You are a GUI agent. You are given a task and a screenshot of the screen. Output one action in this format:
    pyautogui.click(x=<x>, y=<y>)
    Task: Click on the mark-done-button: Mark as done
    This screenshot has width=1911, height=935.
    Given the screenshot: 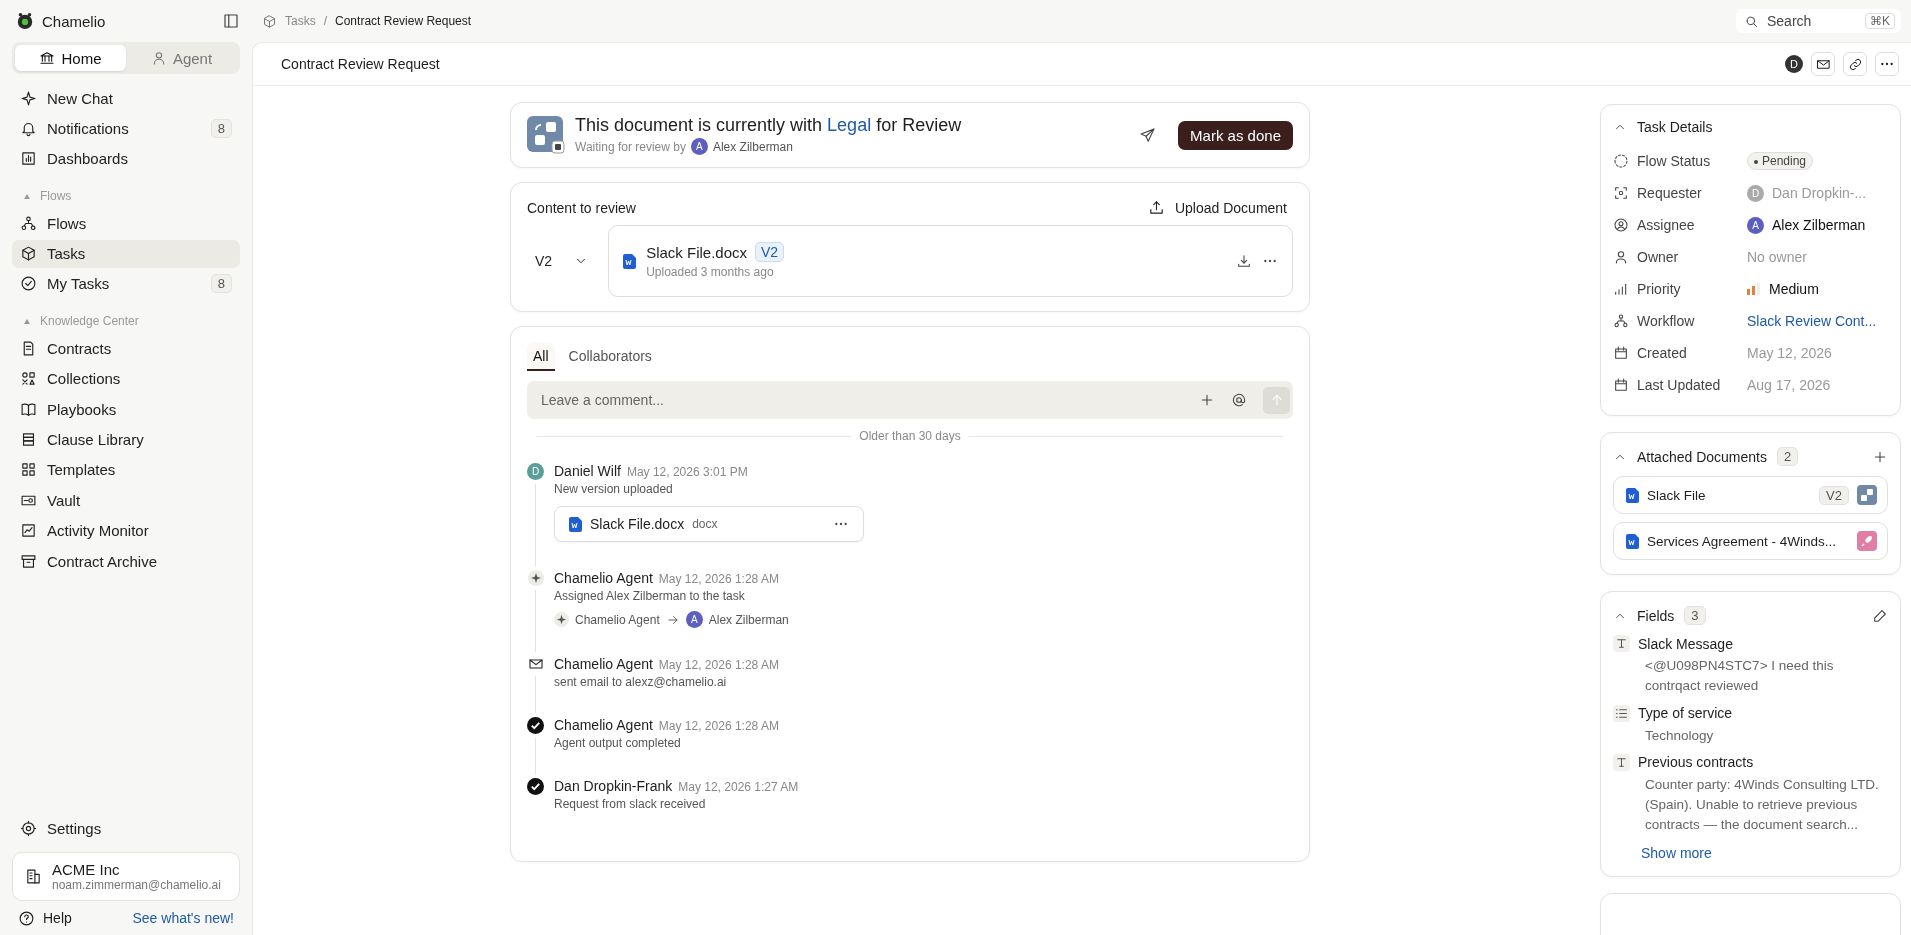 What is the action you would take?
    pyautogui.click(x=1235, y=135)
    